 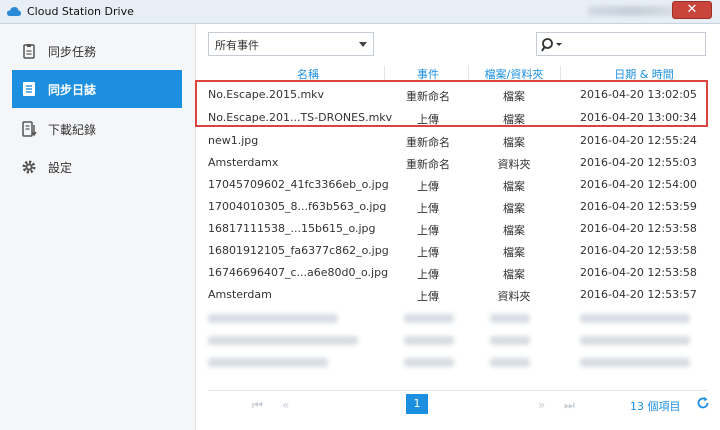 I want to click on sidebar-item-label: 同步日誌, so click(x=72, y=89).